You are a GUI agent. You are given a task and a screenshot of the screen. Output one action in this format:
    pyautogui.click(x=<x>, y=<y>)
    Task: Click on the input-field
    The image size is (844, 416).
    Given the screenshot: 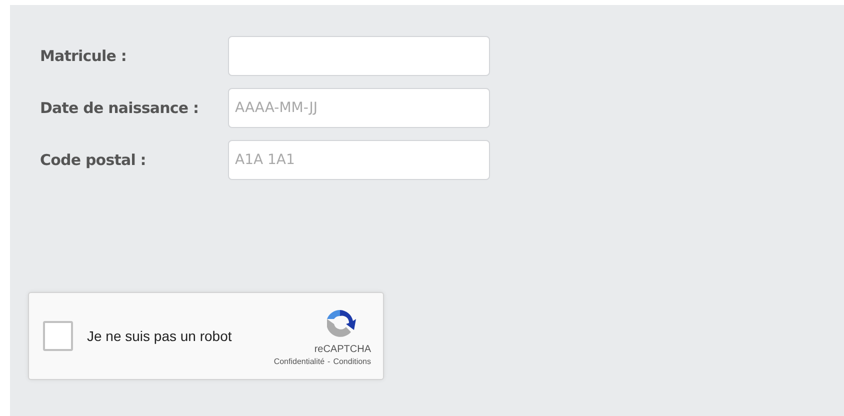 What is the action you would take?
    pyautogui.click(x=359, y=56)
    